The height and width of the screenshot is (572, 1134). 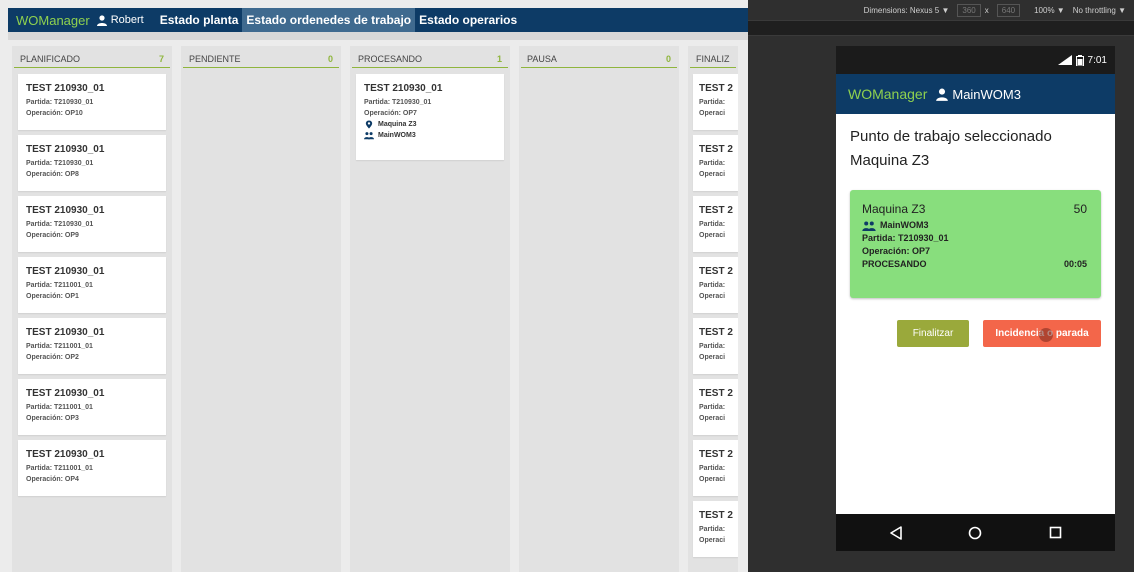 I want to click on battery-icon, so click(x=1079, y=60).